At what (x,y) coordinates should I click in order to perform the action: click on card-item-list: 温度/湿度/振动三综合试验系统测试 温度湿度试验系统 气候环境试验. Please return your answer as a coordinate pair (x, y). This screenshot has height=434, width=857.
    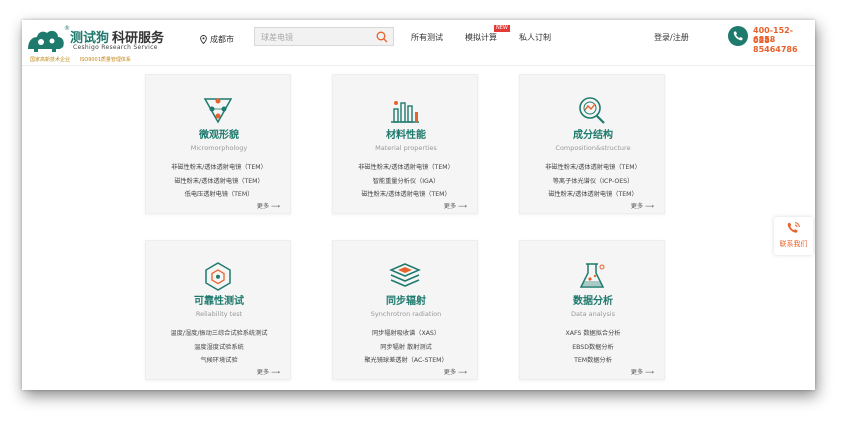
    Looking at the image, I should click on (219, 347).